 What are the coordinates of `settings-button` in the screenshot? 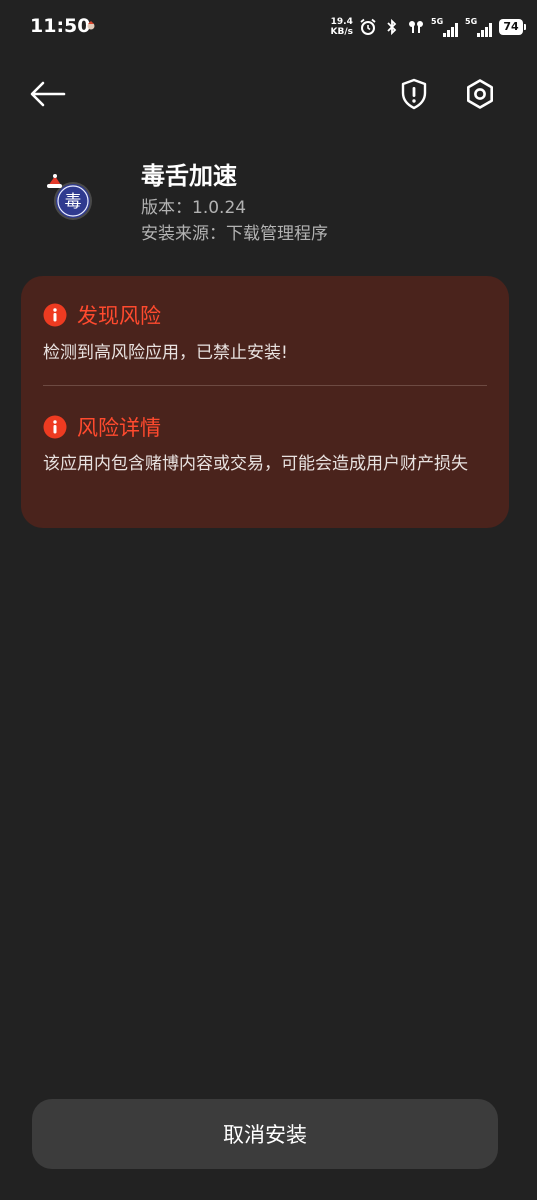 It's located at (480, 94).